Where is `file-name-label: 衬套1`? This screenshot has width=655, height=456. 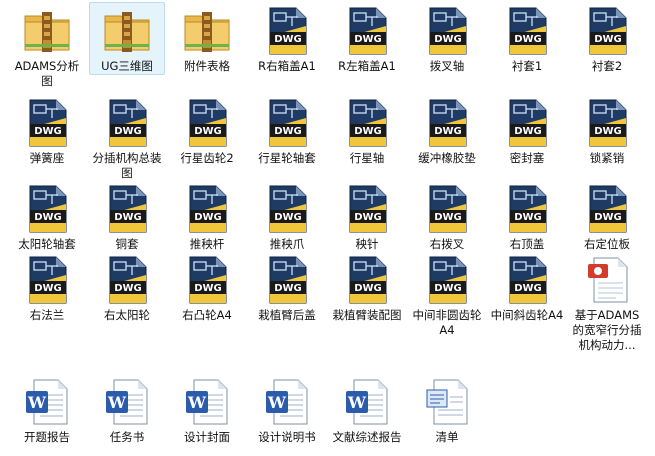
file-name-label: 衬套1 is located at coordinates (527, 66).